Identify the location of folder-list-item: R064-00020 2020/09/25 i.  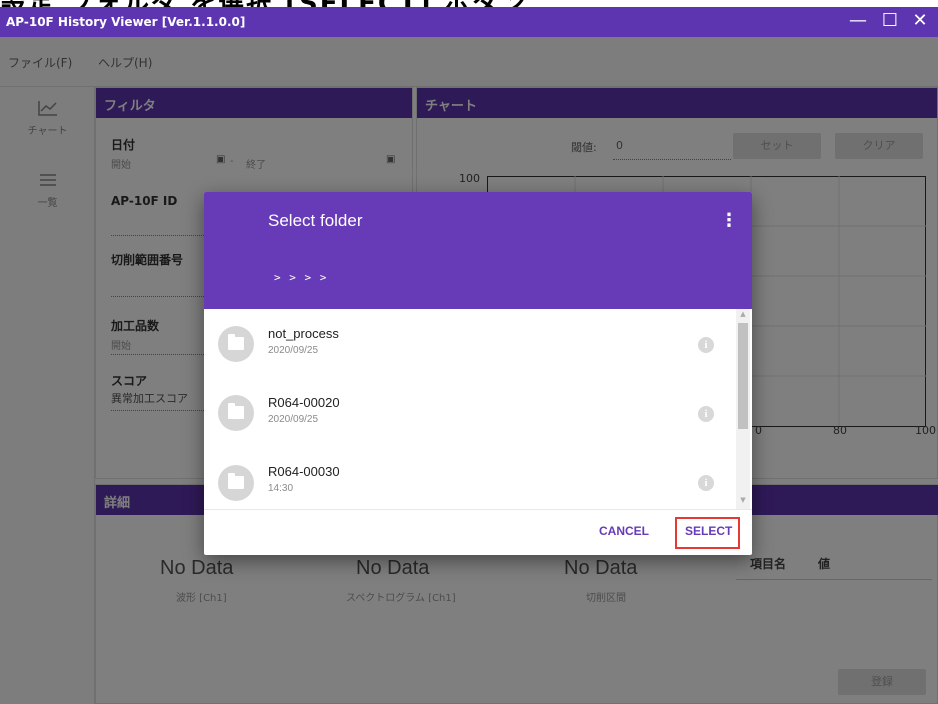
(469, 414).